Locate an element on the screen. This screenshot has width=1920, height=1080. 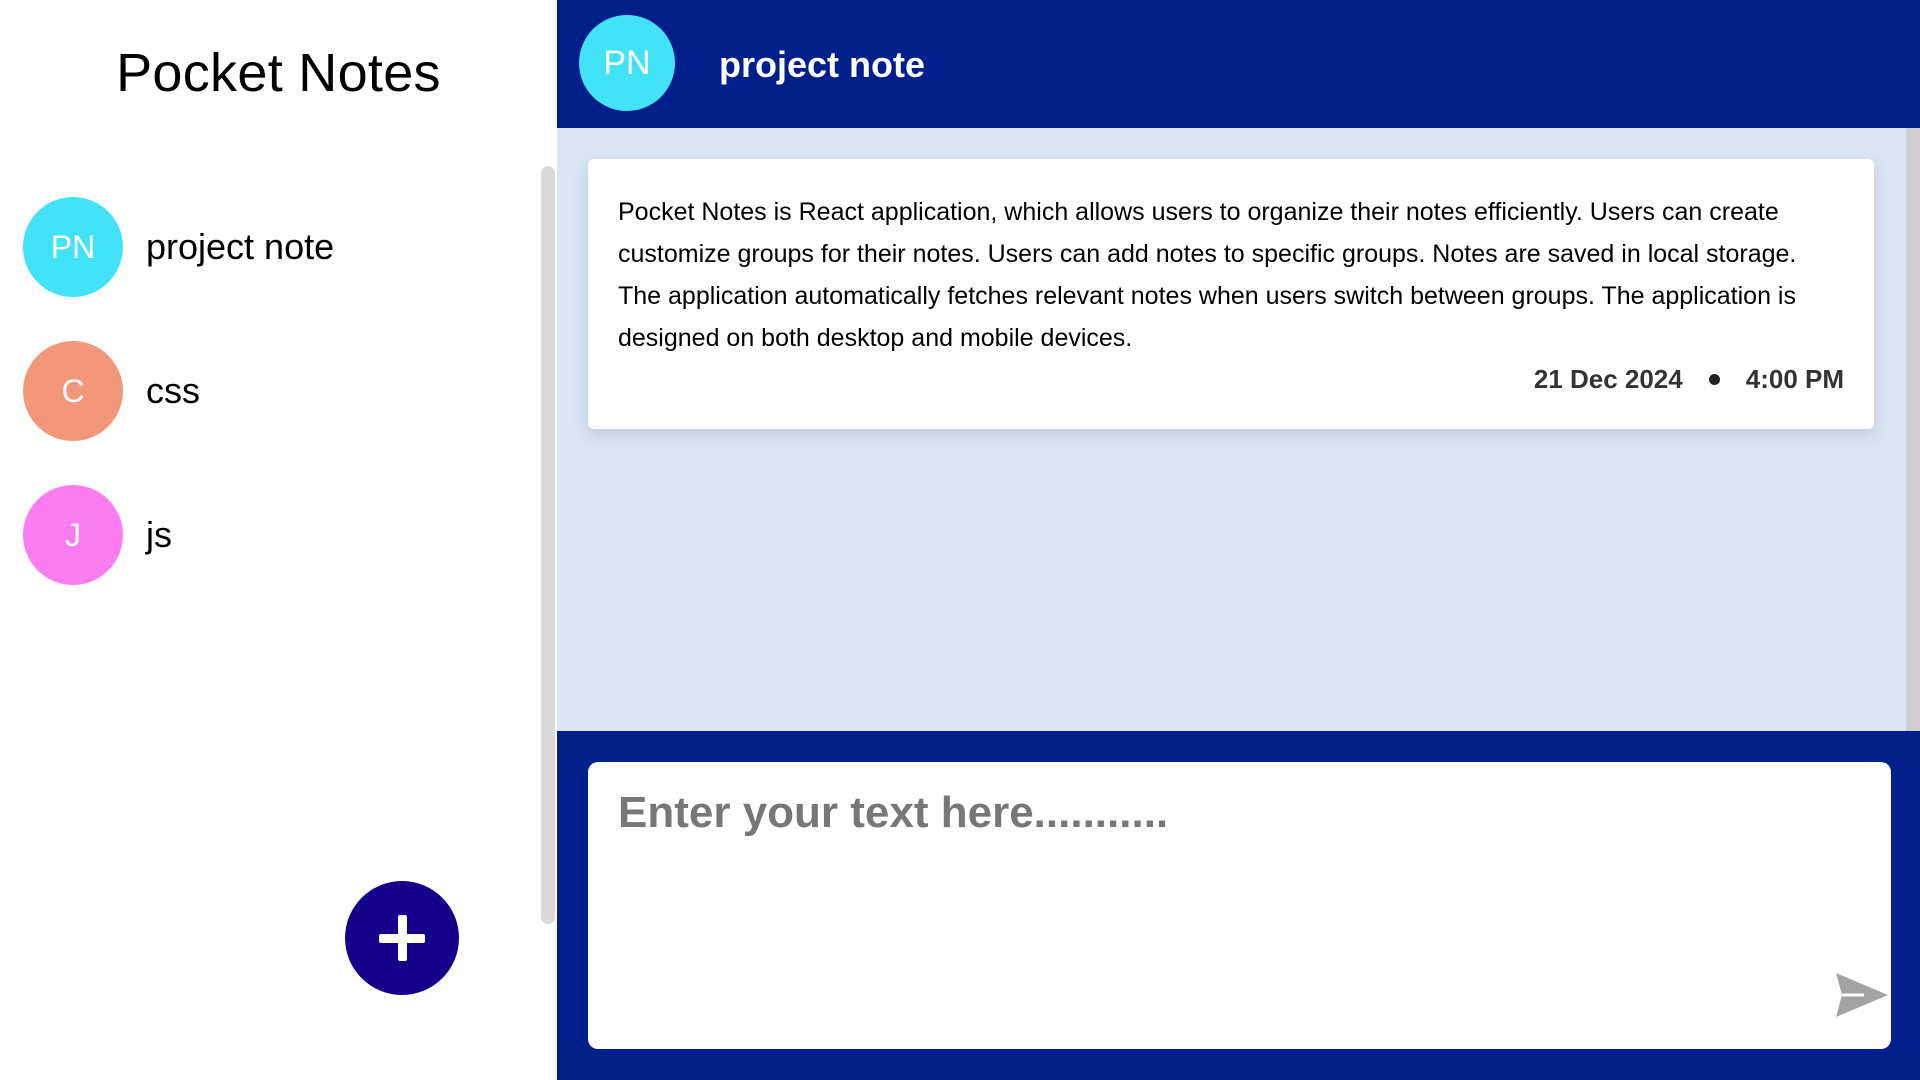
group-item-js: J js is located at coordinates (270, 535).